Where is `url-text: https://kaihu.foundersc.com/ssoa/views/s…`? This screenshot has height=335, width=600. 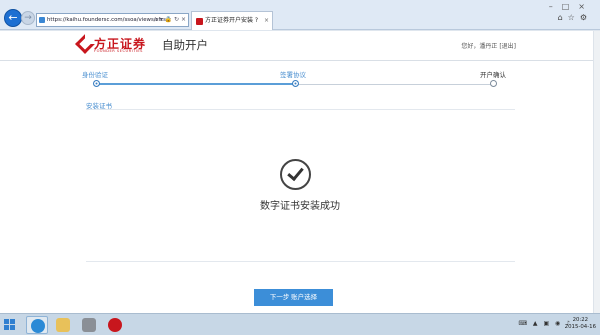 url-text: https://kaihu.foundersc.com/ssoa/views/s… is located at coordinates (109, 20).